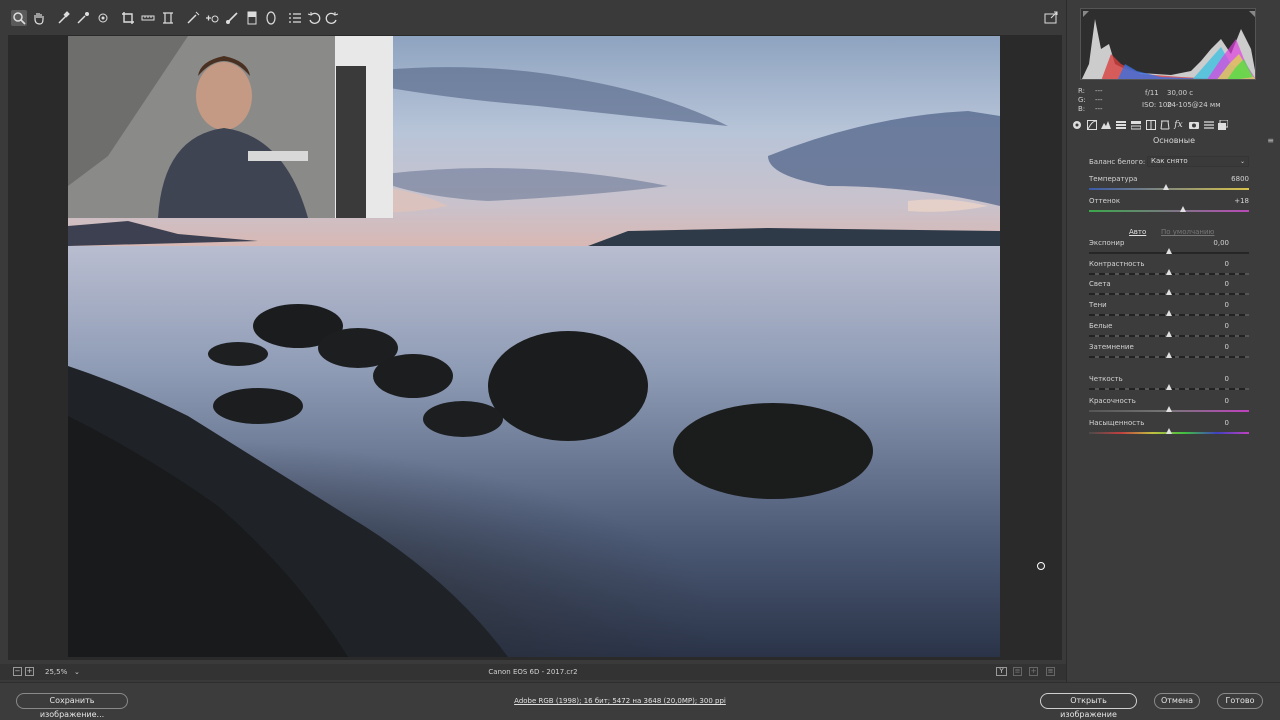 This screenshot has width=1280, height=720. What do you see at coordinates (1229, 179) in the screenshot?
I see `temperature-value: 6800` at bounding box center [1229, 179].